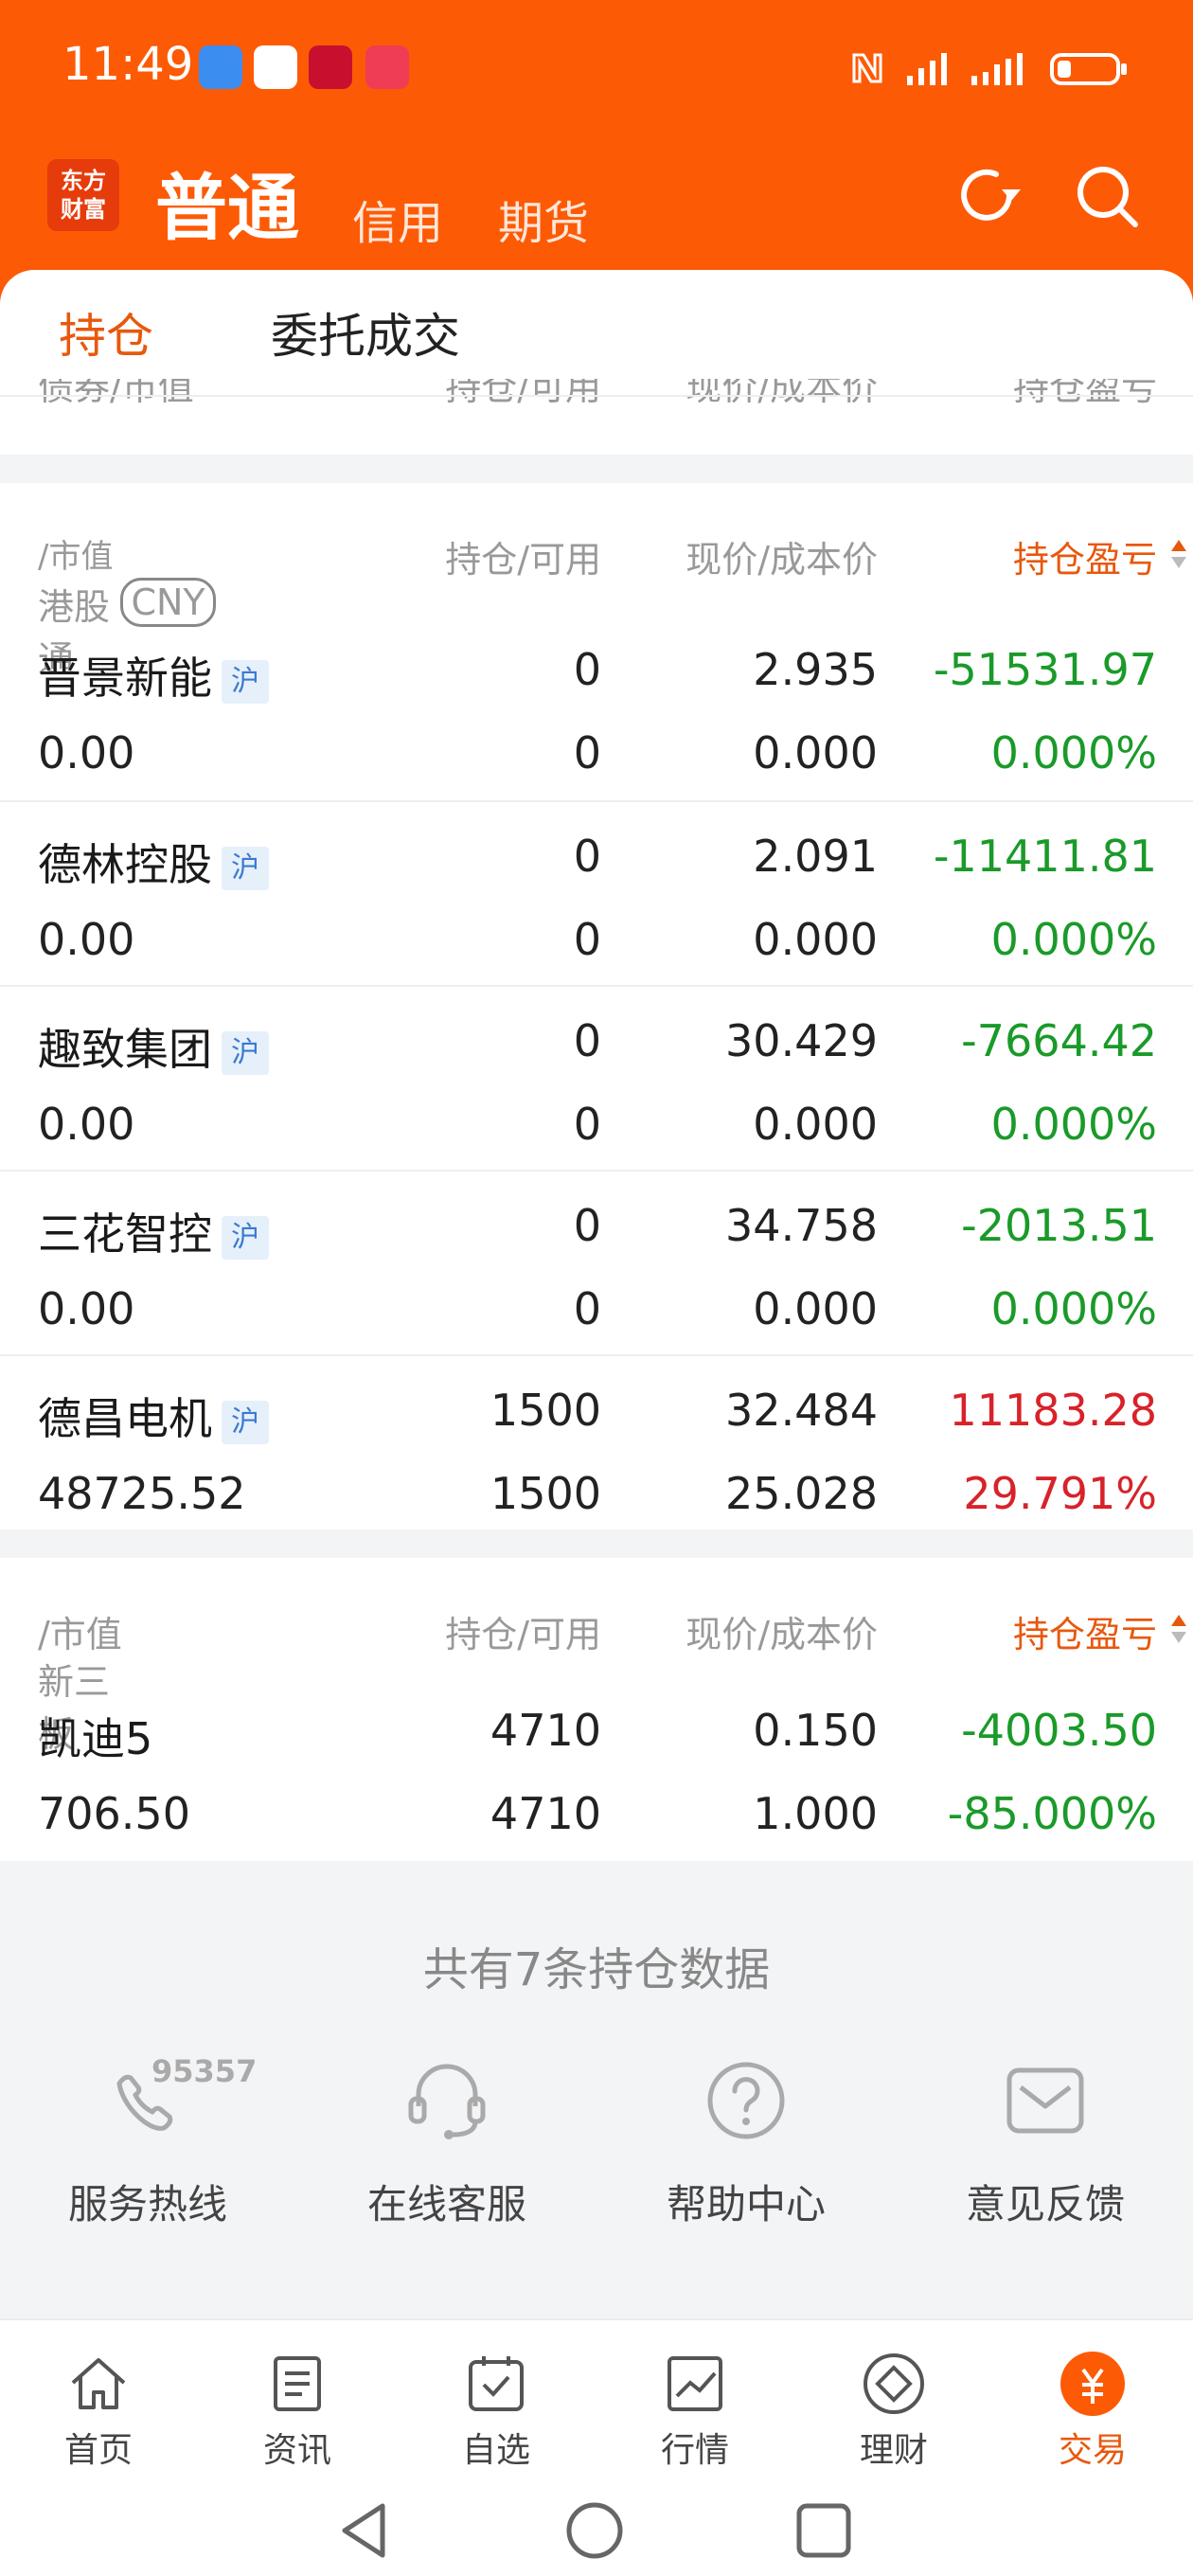 The width and height of the screenshot is (1193, 2576). I want to click on watchlist-icon, so click(496, 2383).